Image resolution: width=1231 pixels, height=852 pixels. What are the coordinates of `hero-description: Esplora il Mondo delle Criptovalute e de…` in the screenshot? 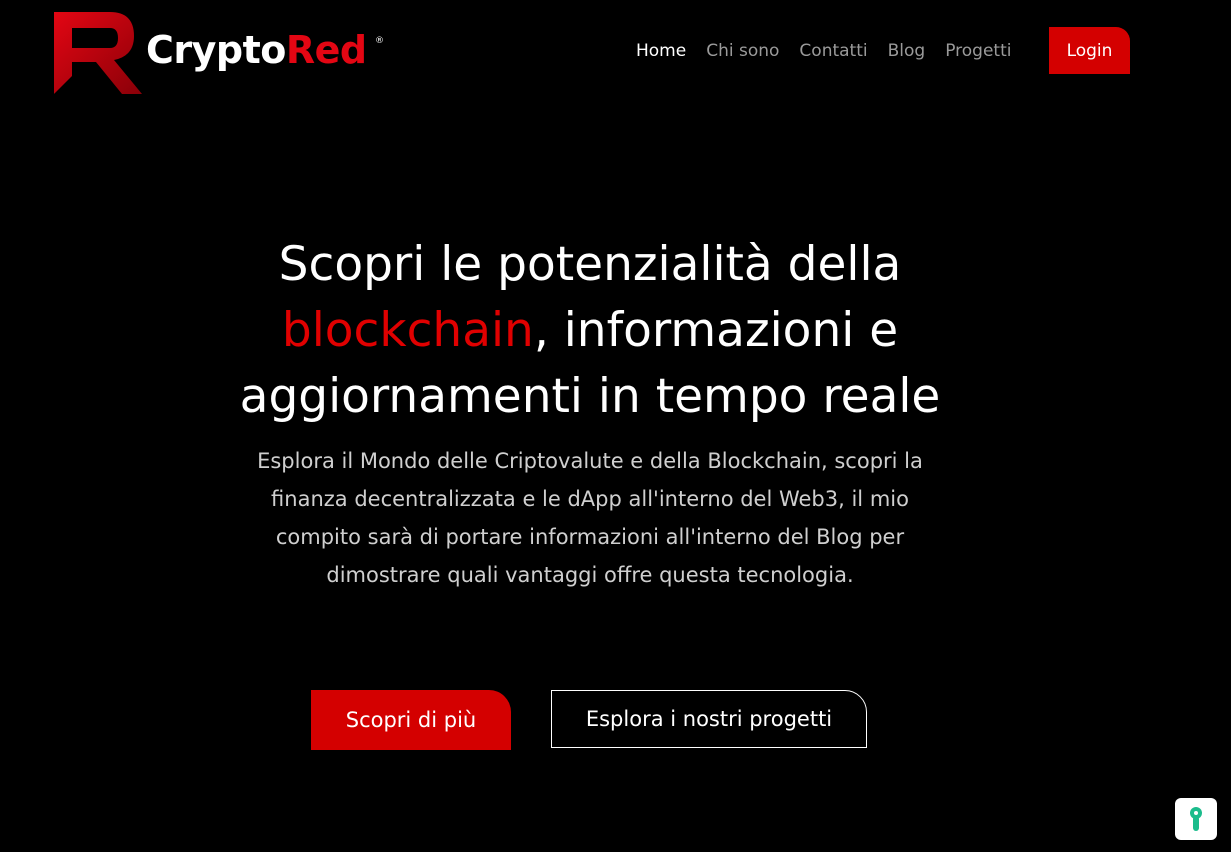 It's located at (590, 518).